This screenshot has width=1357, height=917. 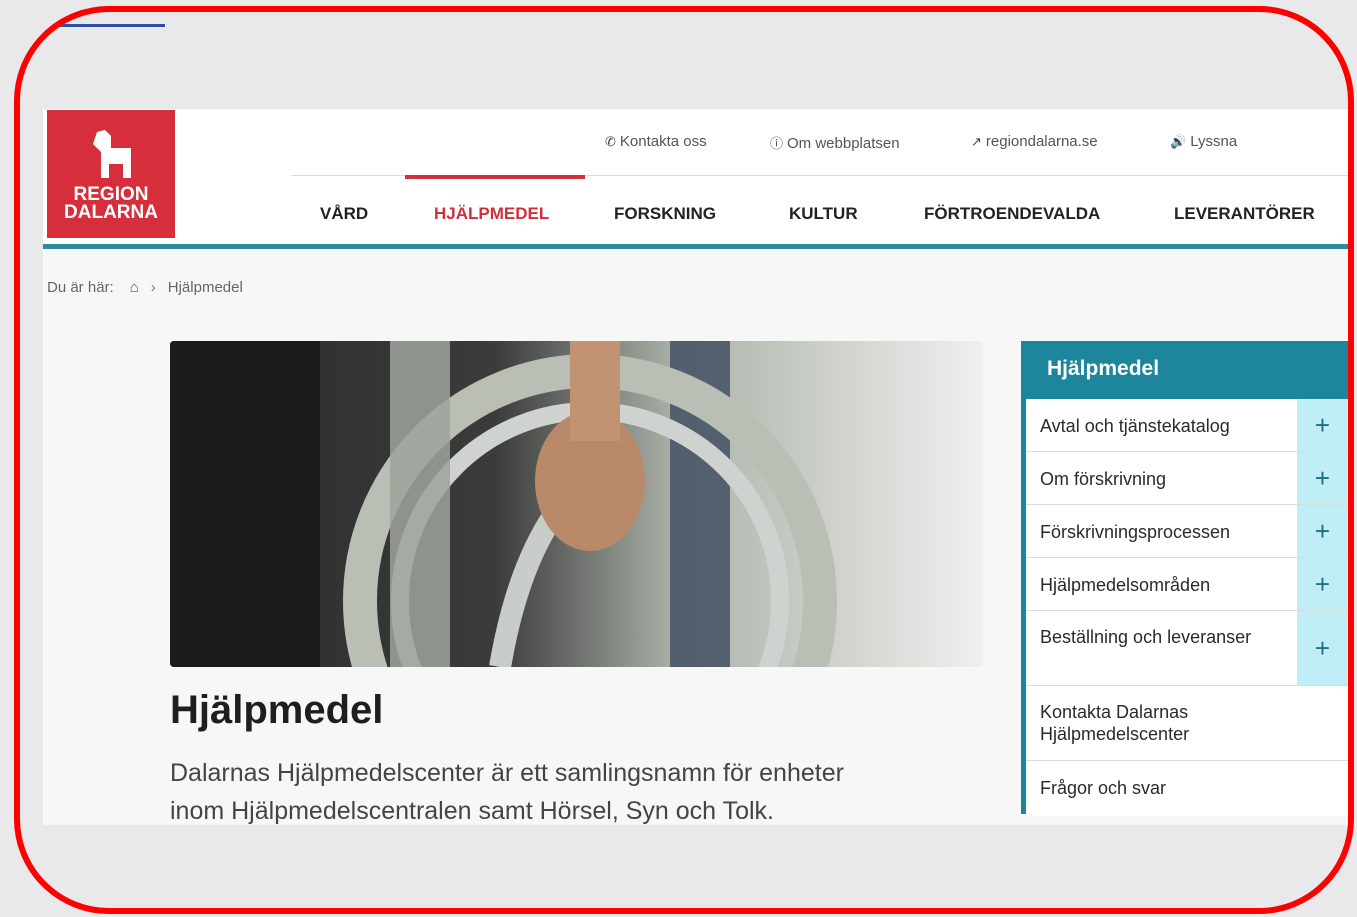 I want to click on logo-line2: DALARNA, so click(x=111, y=212).